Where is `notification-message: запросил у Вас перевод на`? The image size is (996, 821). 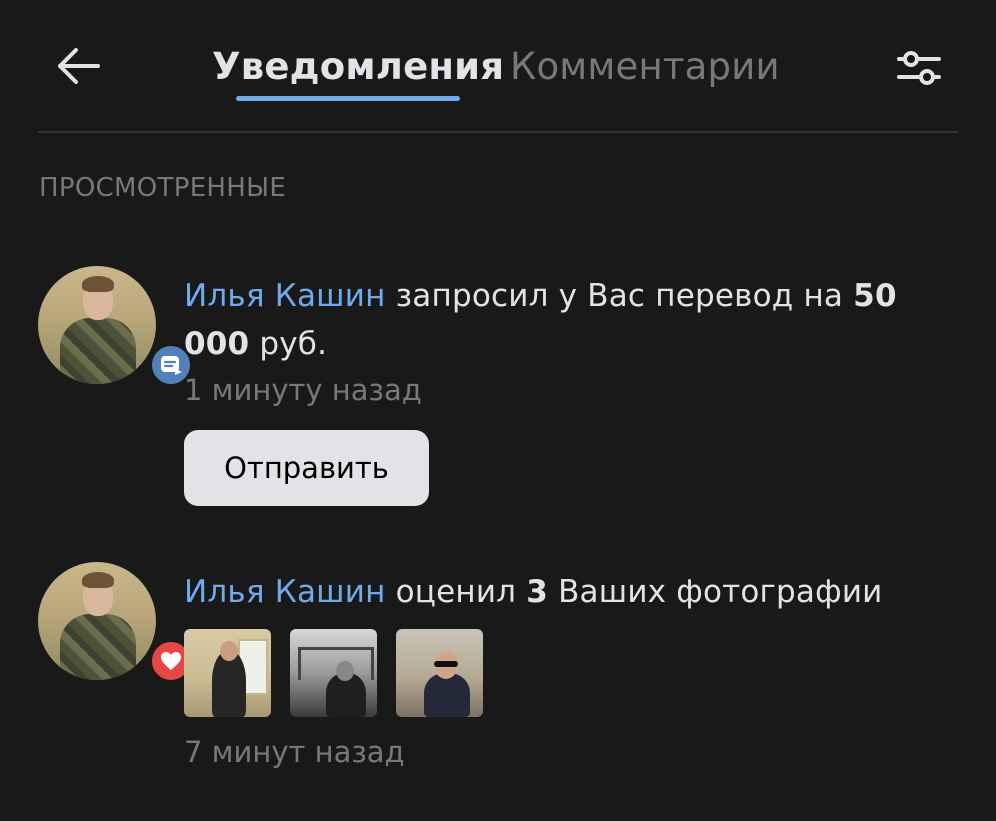
notification-message: запросил у Вас перевод на is located at coordinates (619, 296).